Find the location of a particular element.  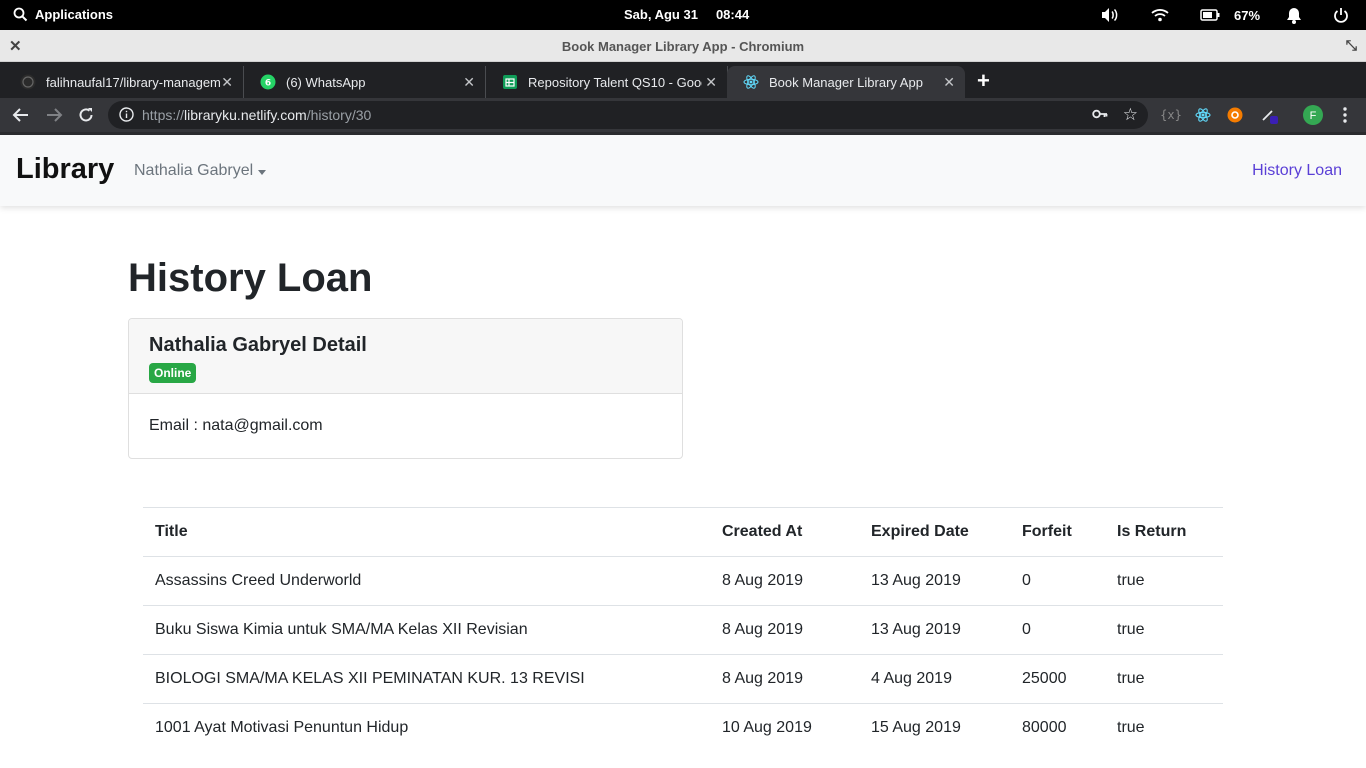

extension-orange-icon is located at coordinates (1235, 115).